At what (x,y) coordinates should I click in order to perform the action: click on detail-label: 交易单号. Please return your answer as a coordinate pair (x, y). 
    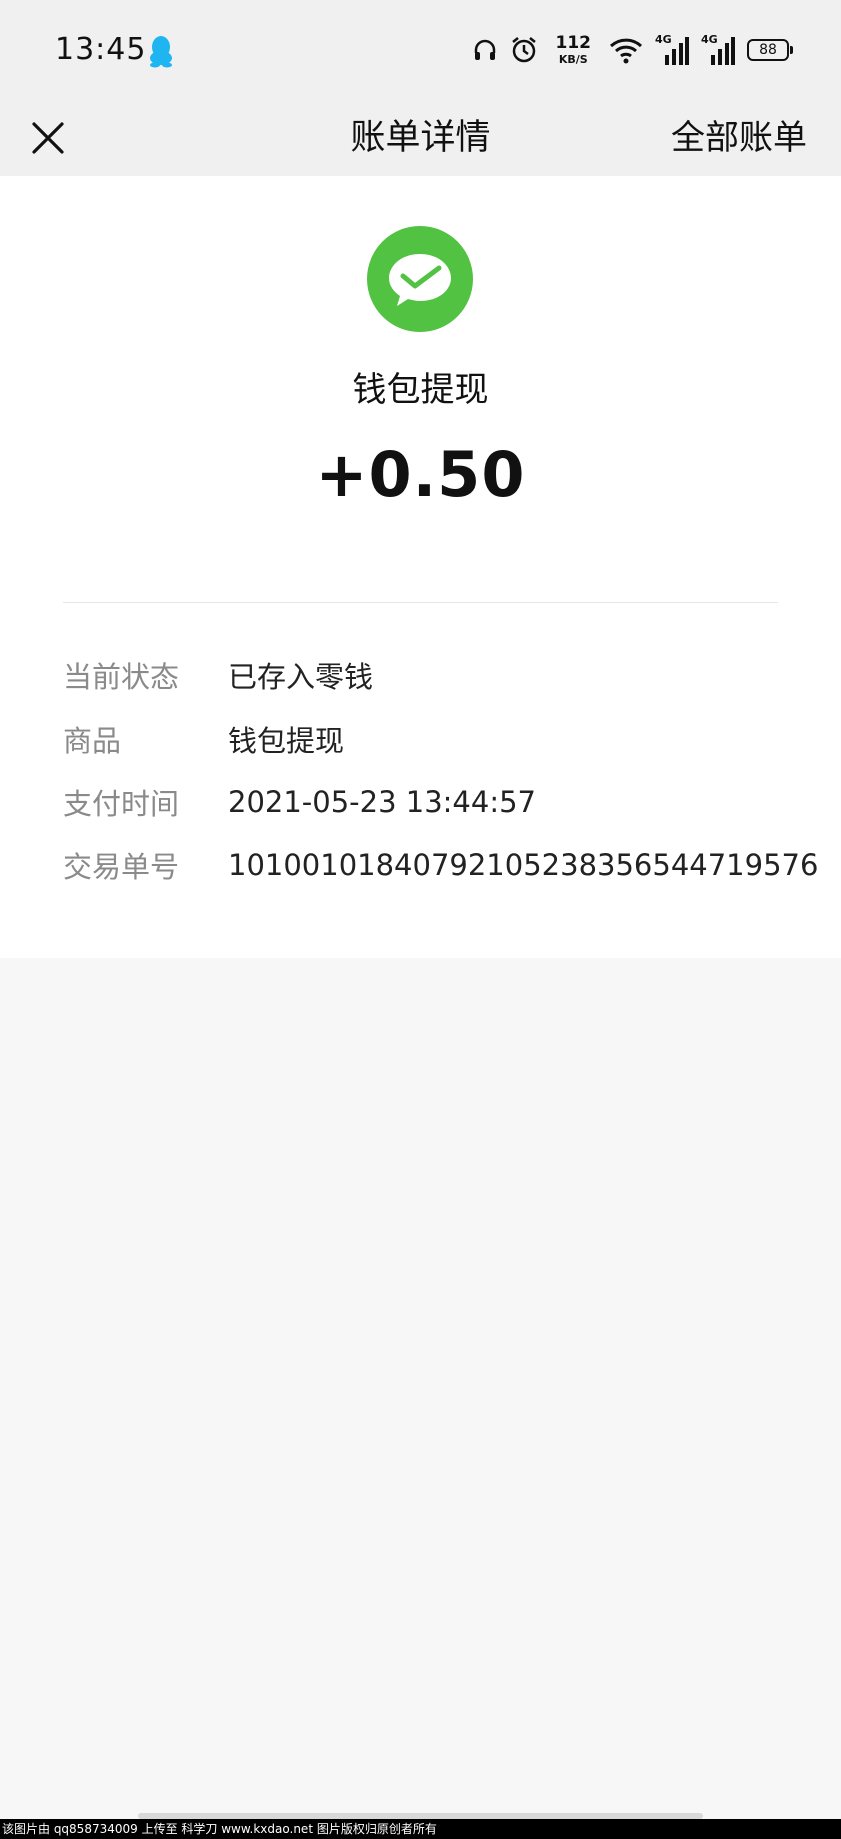
    Looking at the image, I should click on (121, 867).